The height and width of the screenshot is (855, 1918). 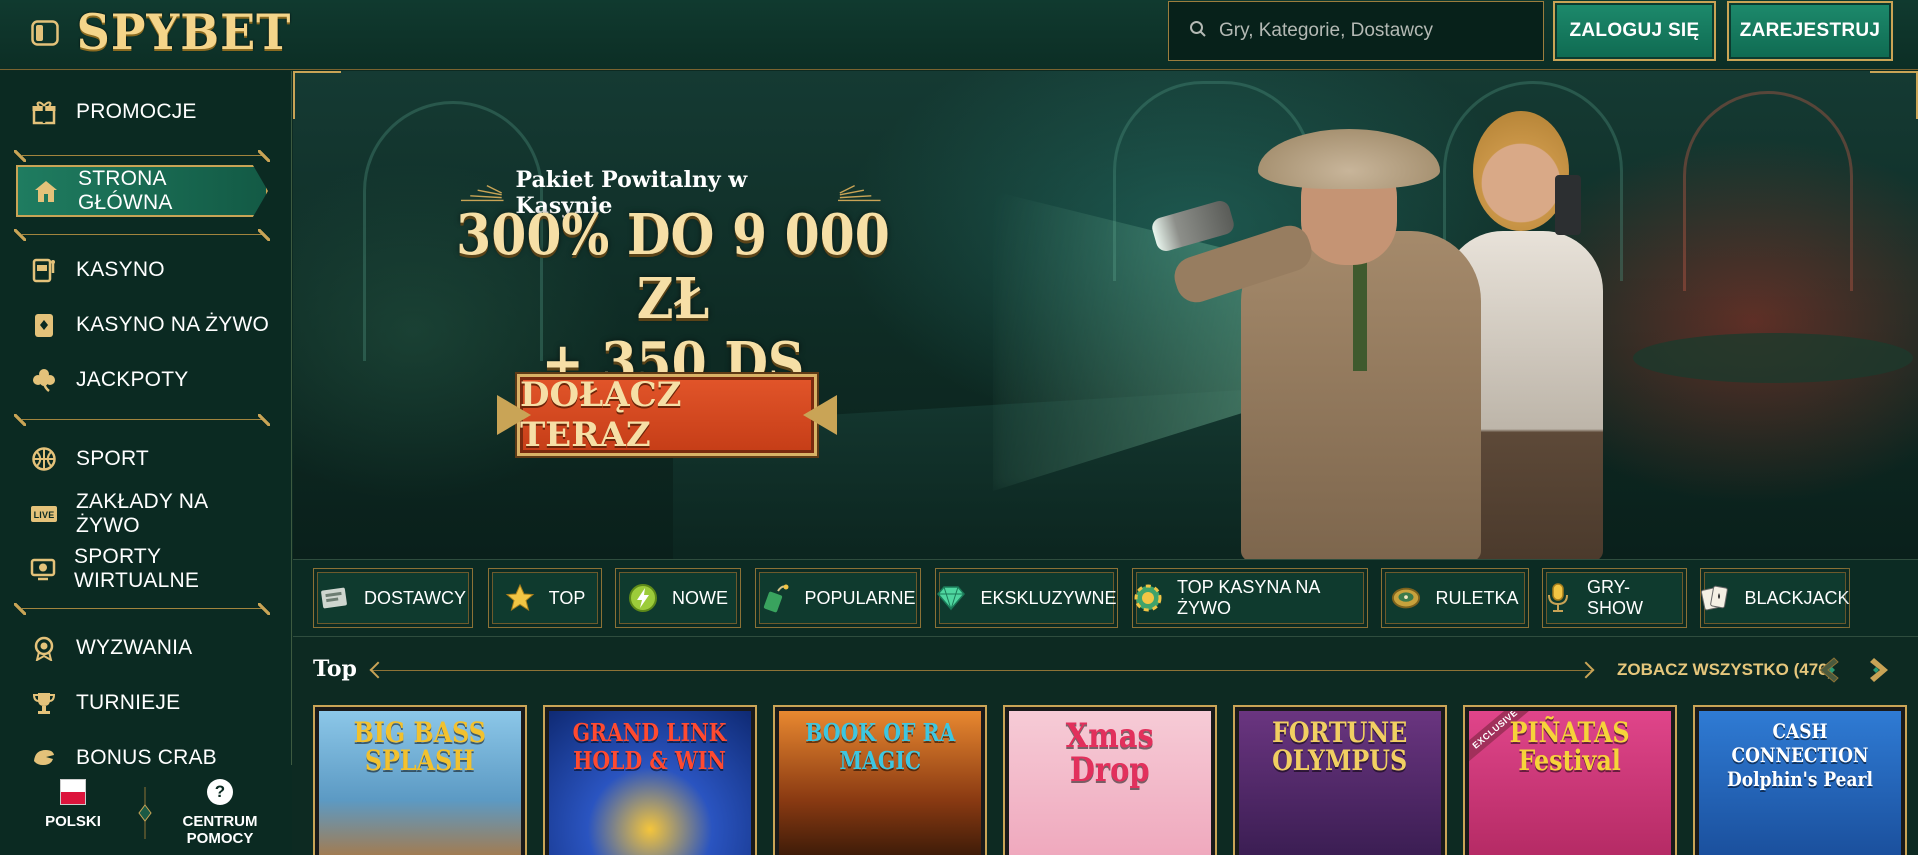 I want to click on game-thumbnail: GRAND LINK HOLD & WIN, so click(x=650, y=783).